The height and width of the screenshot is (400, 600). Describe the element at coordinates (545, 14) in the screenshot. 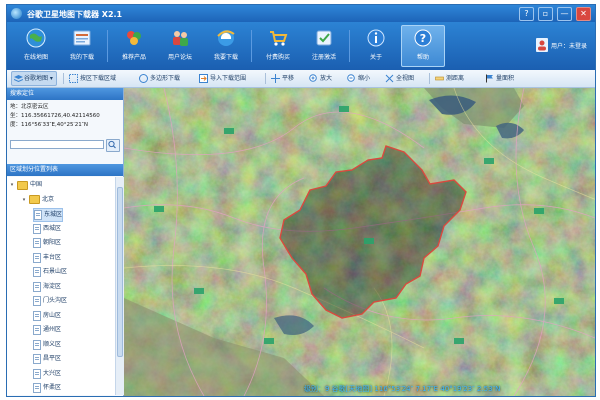

I see `restore-window-button: ▫` at that location.